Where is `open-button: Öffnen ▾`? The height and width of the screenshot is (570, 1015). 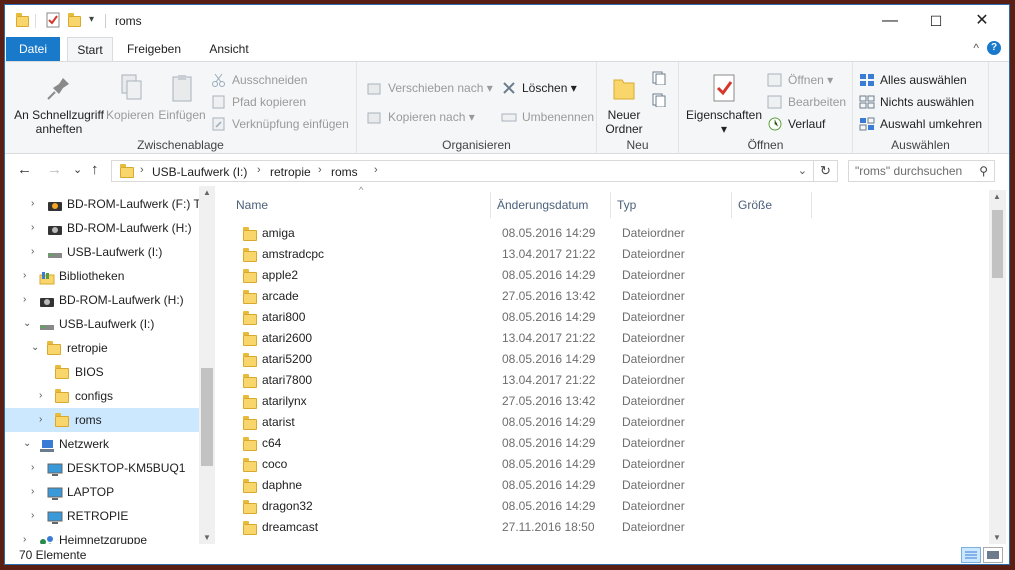
open-button: Öffnen ▾ is located at coordinates (800, 80).